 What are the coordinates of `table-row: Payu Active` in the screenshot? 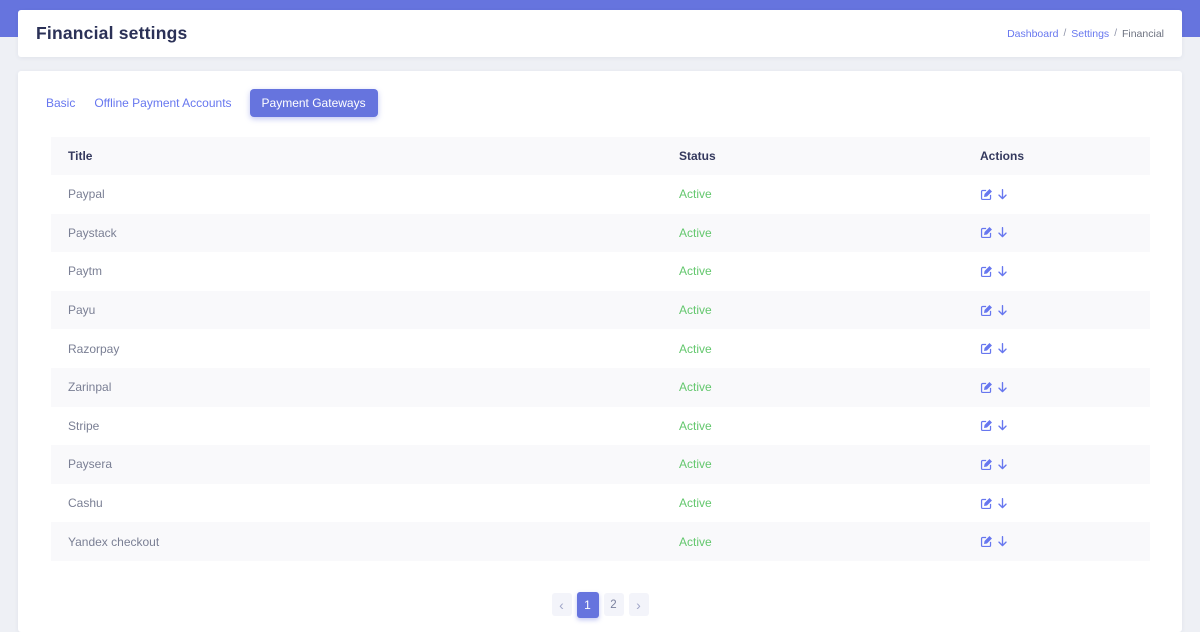 It's located at (600, 310).